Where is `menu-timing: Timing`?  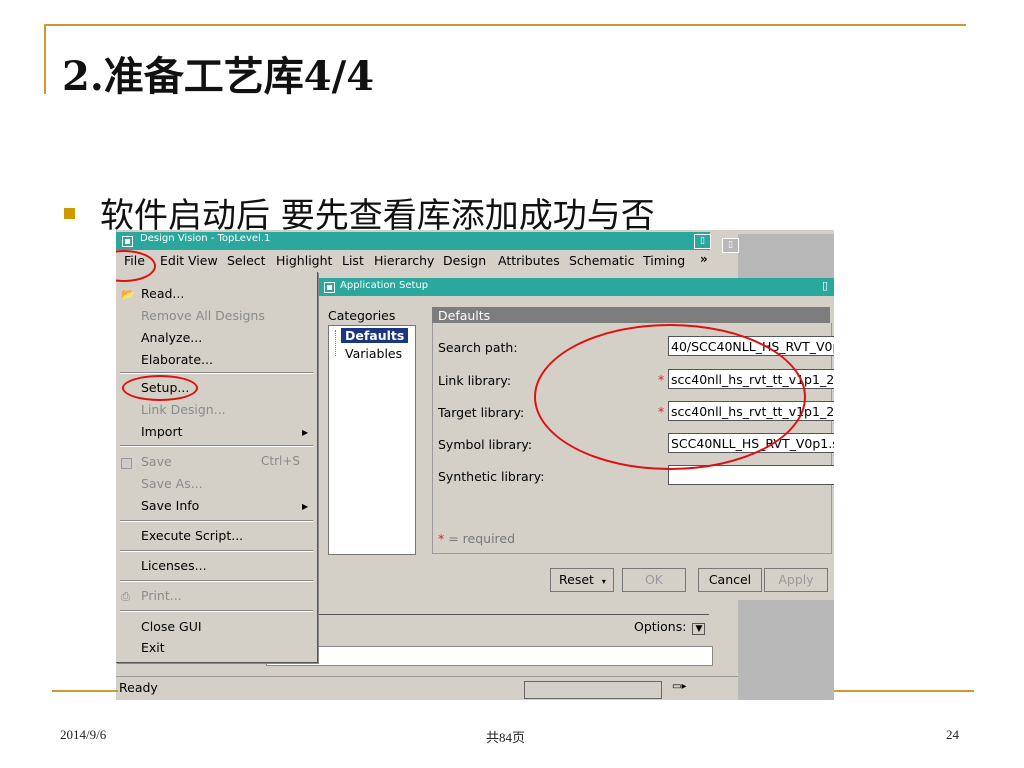
menu-timing: Timing is located at coordinates (664, 260).